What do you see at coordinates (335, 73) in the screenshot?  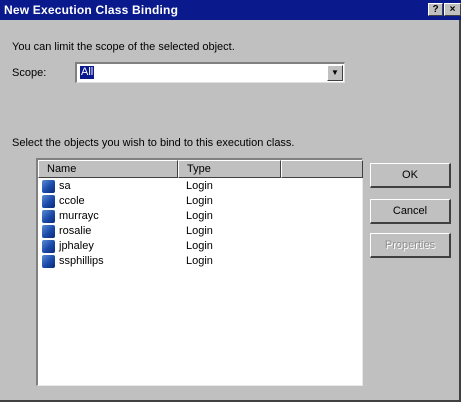 I see `chevron-down-icon: ▼` at bounding box center [335, 73].